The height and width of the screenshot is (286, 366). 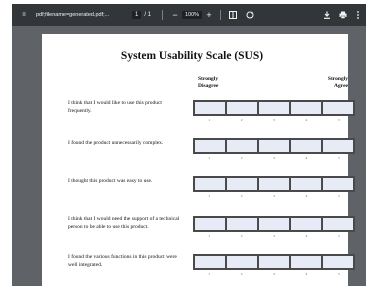 I want to click on scale-labels-2: 1 2 3 4 5, so click(x=274, y=158).